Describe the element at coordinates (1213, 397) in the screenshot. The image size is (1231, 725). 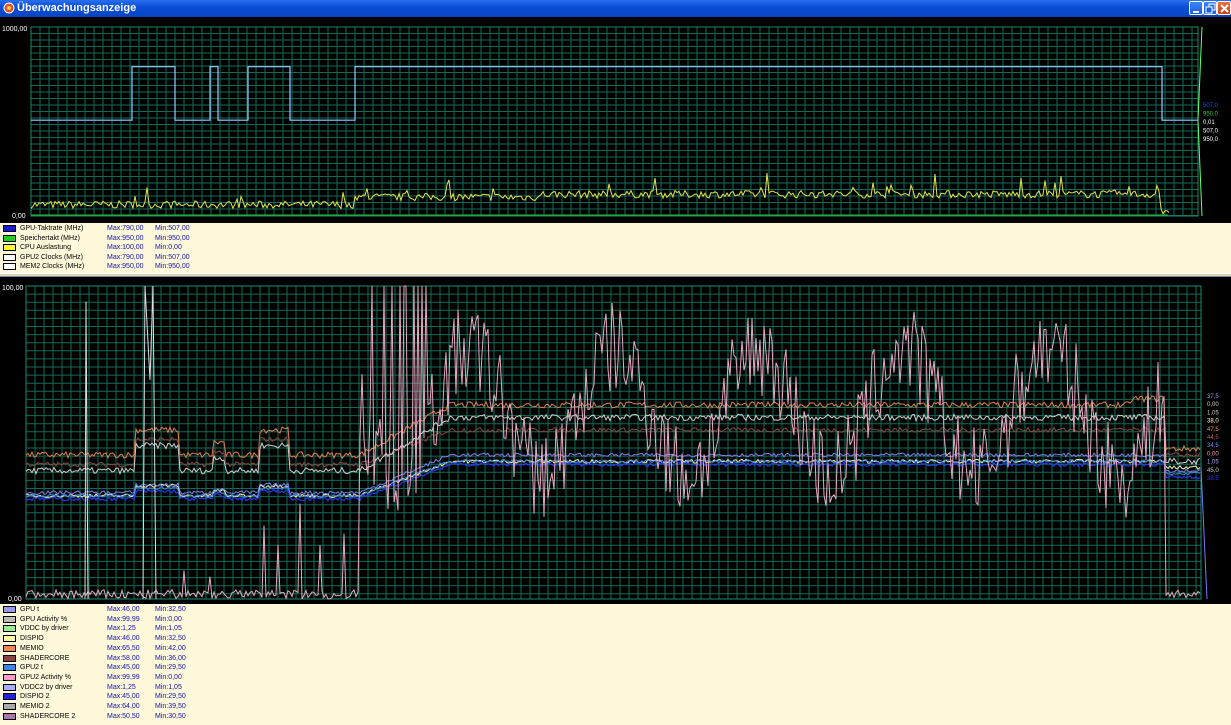
I see `current-value-label: 37,5` at that location.